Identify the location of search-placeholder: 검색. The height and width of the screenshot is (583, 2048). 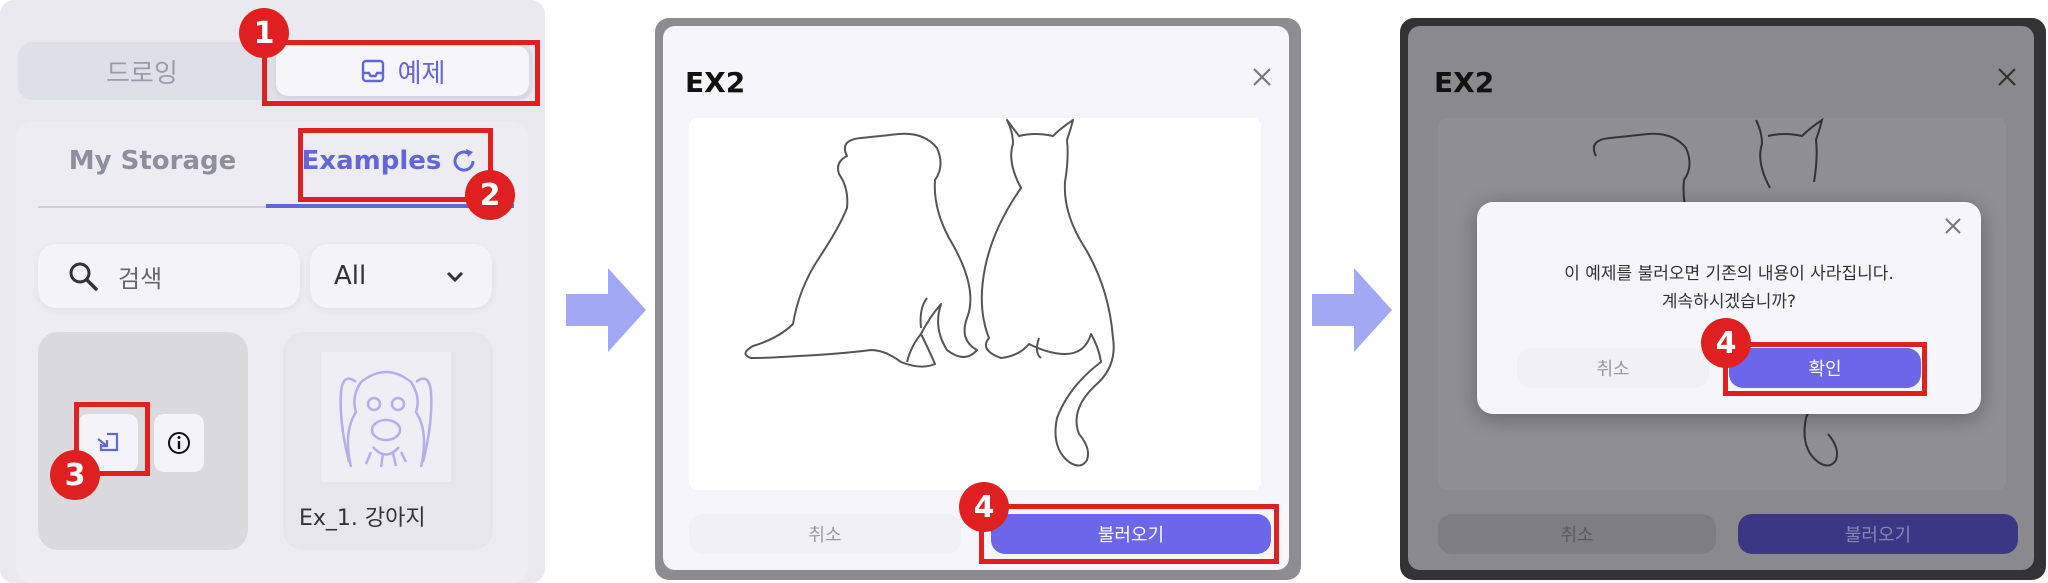
(140, 278).